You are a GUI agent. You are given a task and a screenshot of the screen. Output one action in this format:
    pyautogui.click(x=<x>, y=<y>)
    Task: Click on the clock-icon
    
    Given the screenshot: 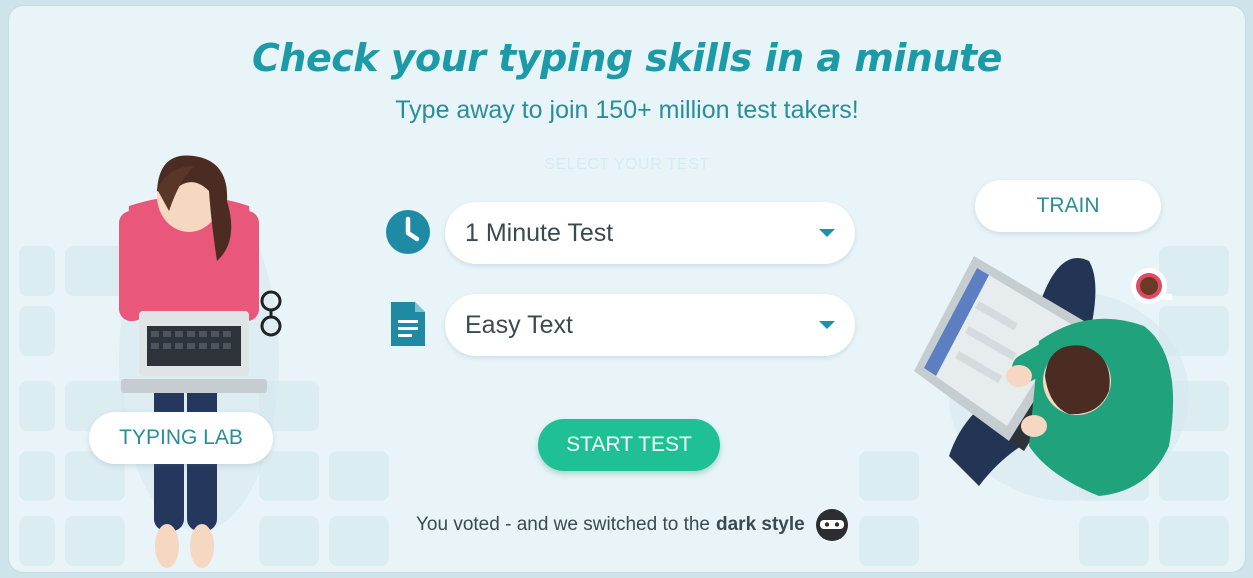 What is the action you would take?
    pyautogui.click(x=408, y=232)
    